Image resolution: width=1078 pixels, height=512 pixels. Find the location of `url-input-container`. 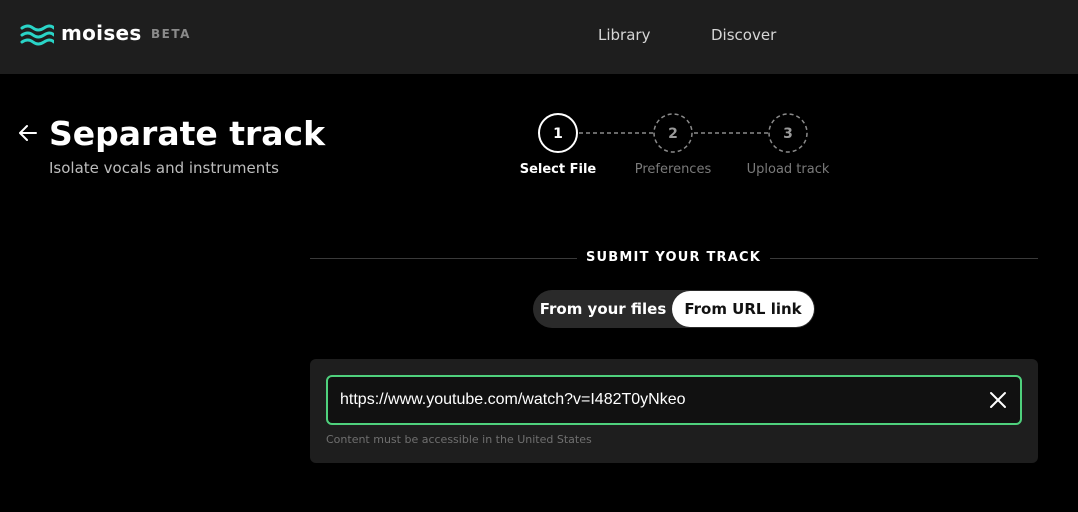

url-input-container is located at coordinates (674, 400).